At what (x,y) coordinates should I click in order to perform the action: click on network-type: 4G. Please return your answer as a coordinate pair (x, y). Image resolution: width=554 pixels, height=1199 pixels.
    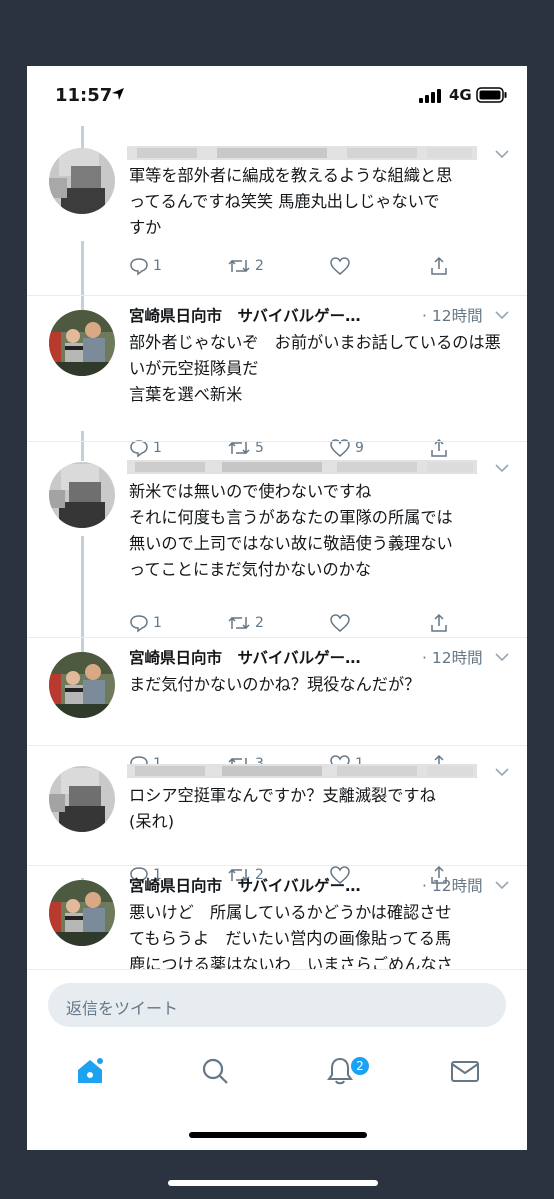
    Looking at the image, I should click on (460, 95).